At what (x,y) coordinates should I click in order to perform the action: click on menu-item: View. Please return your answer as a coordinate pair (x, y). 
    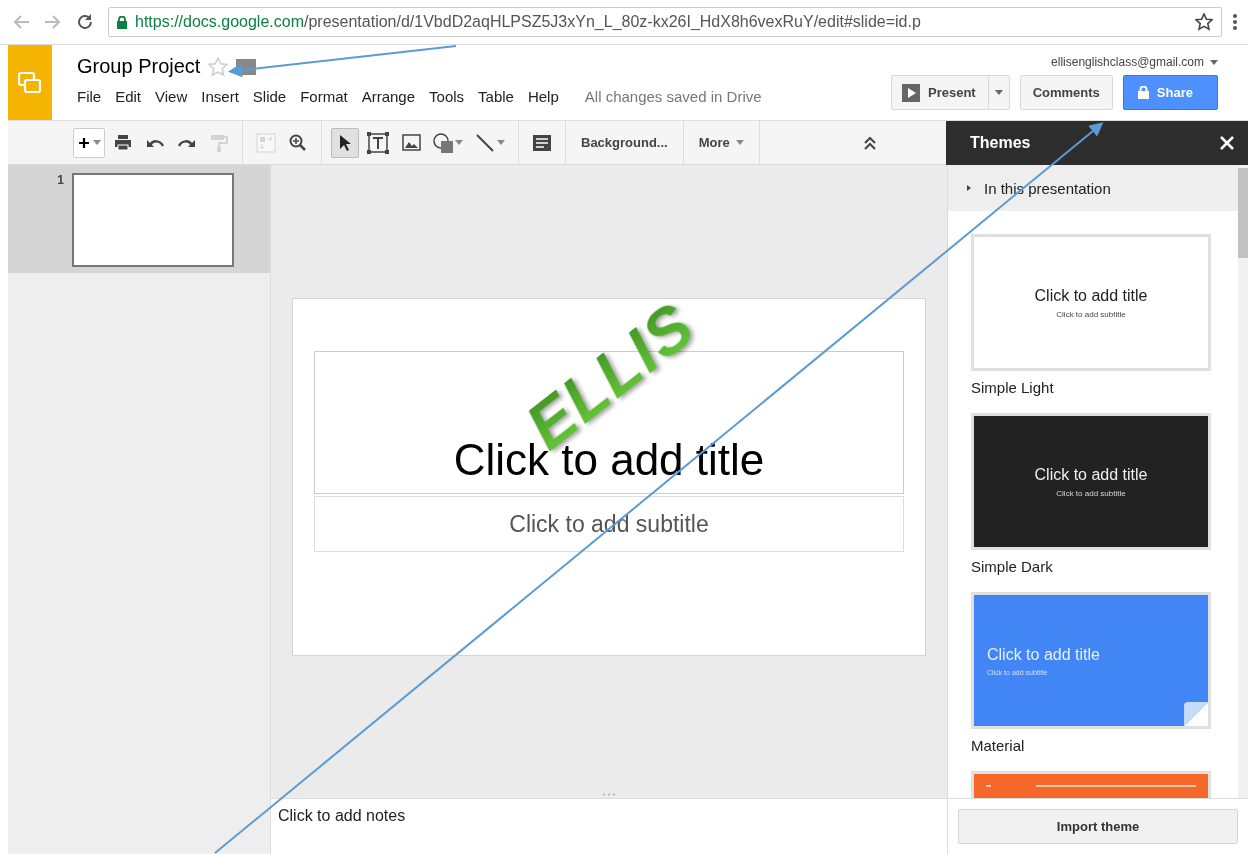
    Looking at the image, I should click on (175, 96).